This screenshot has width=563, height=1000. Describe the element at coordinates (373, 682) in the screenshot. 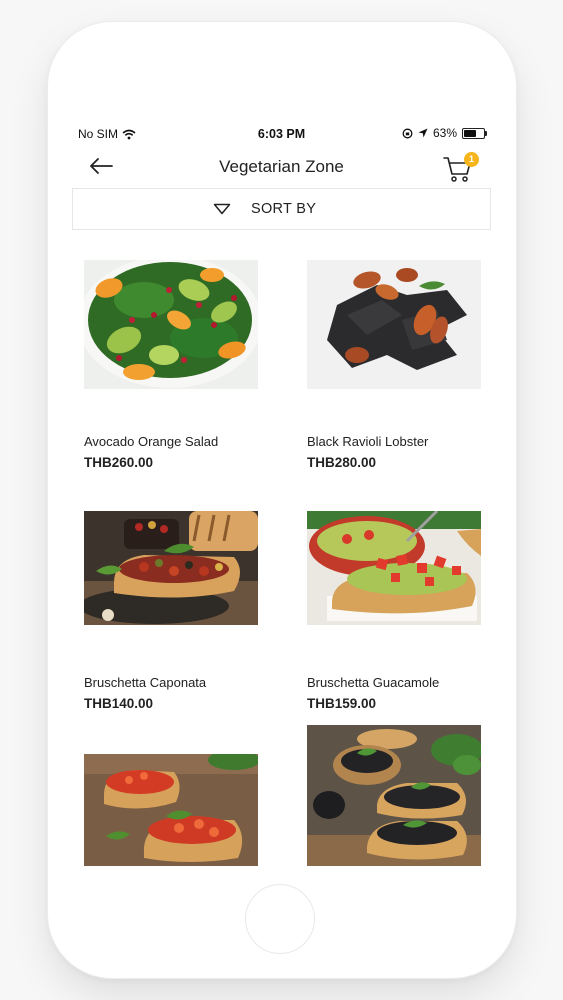

I see `product-name: Bruschetta Guacamole` at that location.